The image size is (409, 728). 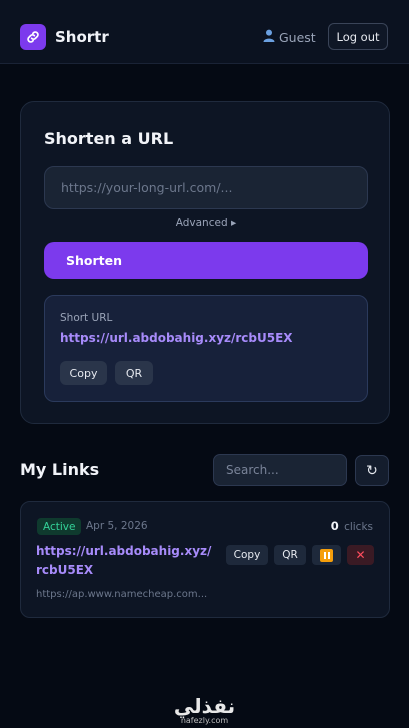 What do you see at coordinates (290, 555) in the screenshot?
I see `qr-button: QR` at bounding box center [290, 555].